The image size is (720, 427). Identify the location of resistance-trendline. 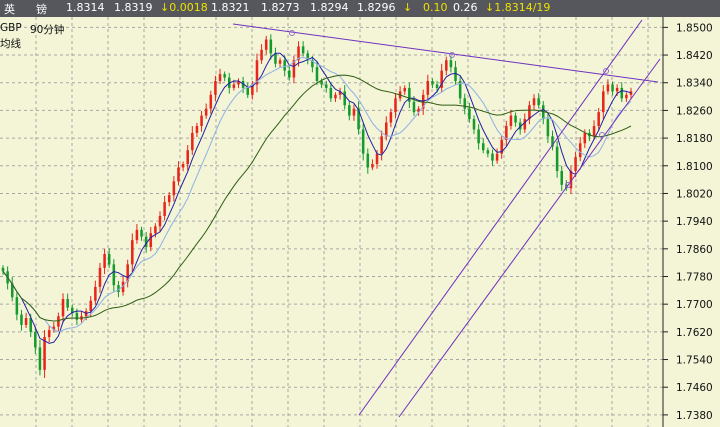
(445, 53).